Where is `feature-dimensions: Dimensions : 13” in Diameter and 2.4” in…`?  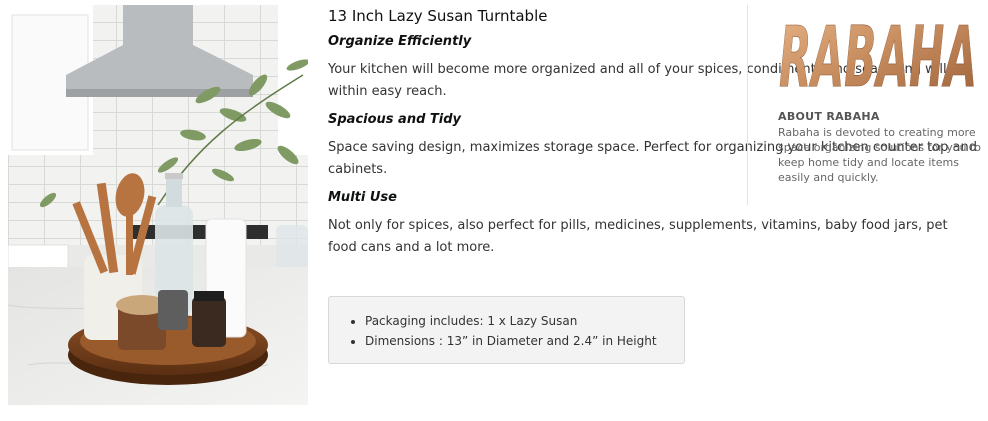 feature-dimensions: Dimensions : 13” in Diameter and 2.4” in… is located at coordinates (519, 341).